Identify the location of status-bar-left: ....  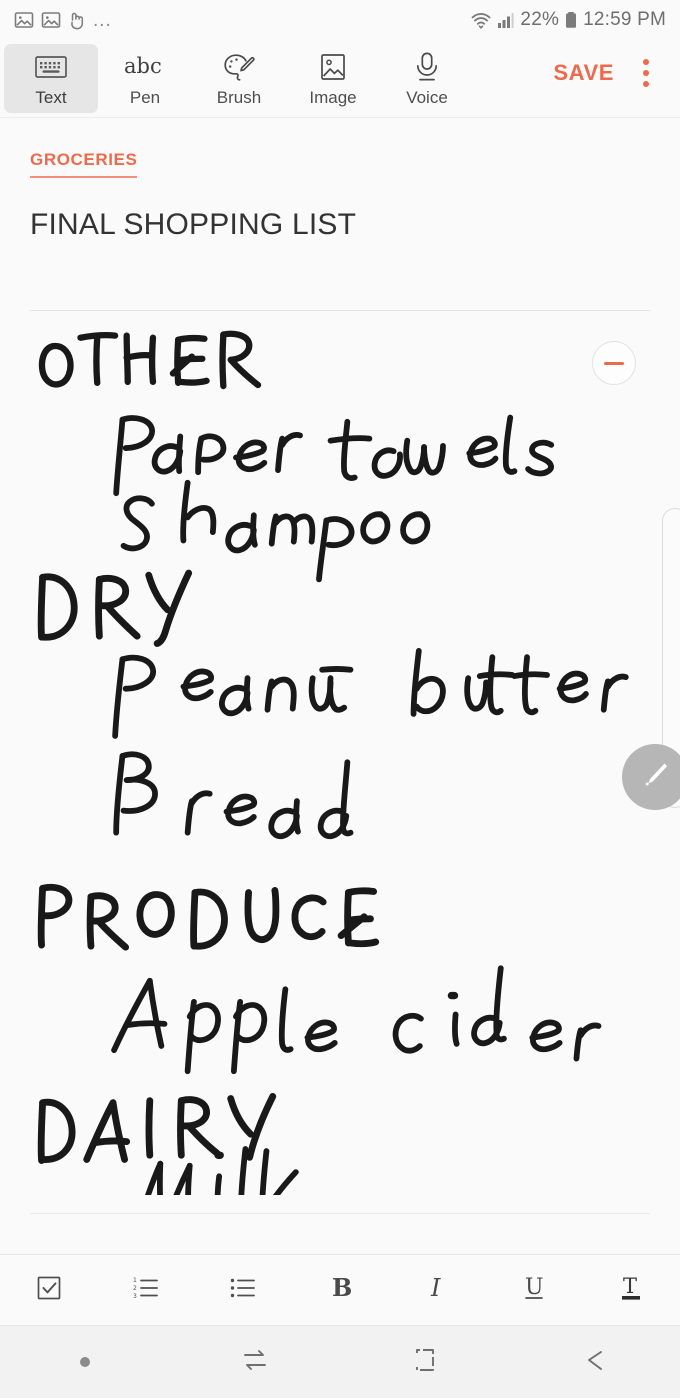
(63, 20).